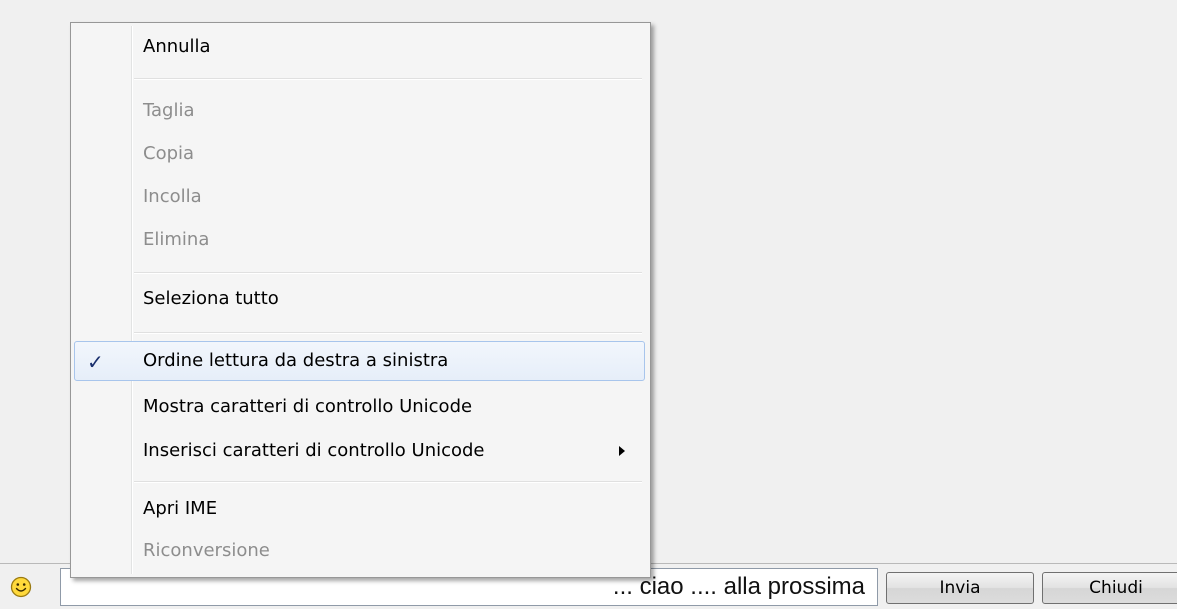 Image resolution: width=1177 pixels, height=609 pixels. I want to click on menu-item-label: Annulla, so click(177, 46).